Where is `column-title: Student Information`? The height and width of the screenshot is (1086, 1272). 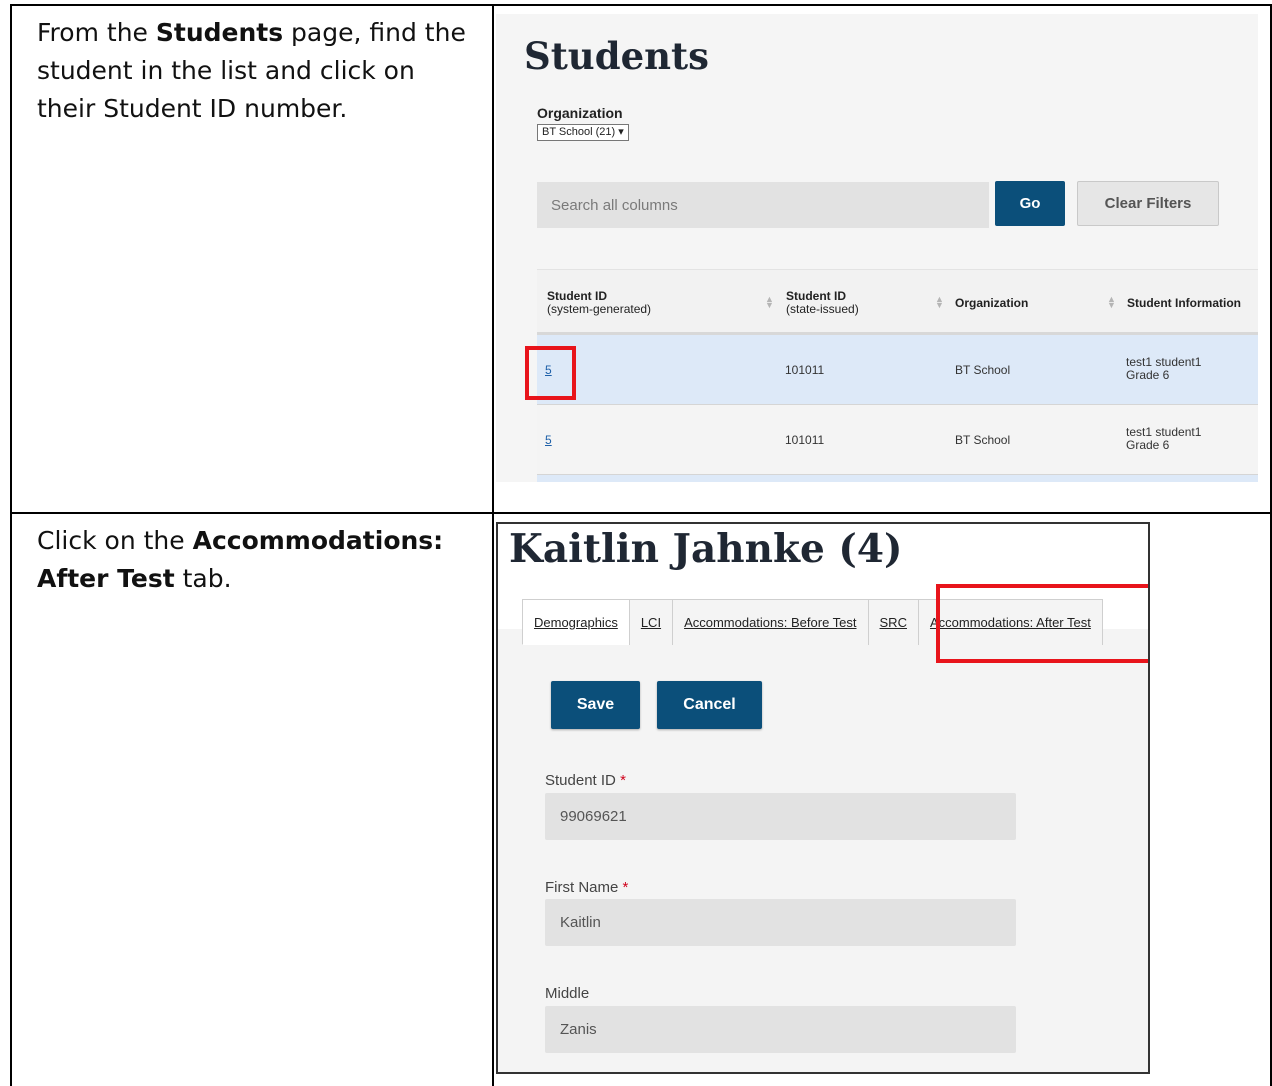 column-title: Student Information is located at coordinates (1184, 303).